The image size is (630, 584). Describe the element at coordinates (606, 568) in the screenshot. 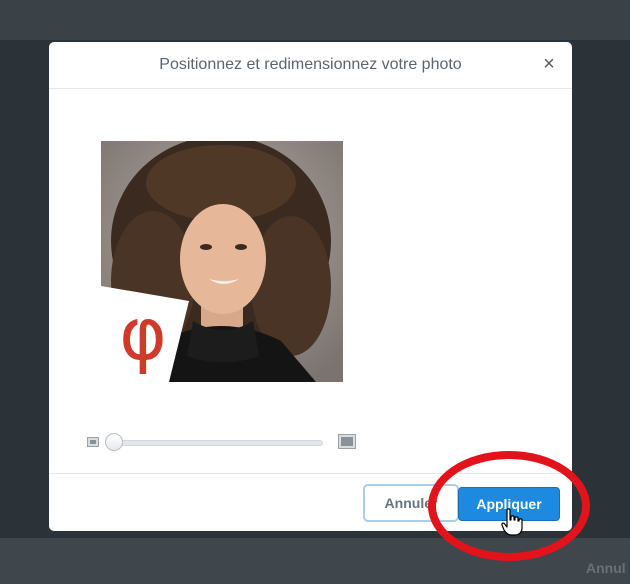

I see `background-cancel-button: Annul` at that location.